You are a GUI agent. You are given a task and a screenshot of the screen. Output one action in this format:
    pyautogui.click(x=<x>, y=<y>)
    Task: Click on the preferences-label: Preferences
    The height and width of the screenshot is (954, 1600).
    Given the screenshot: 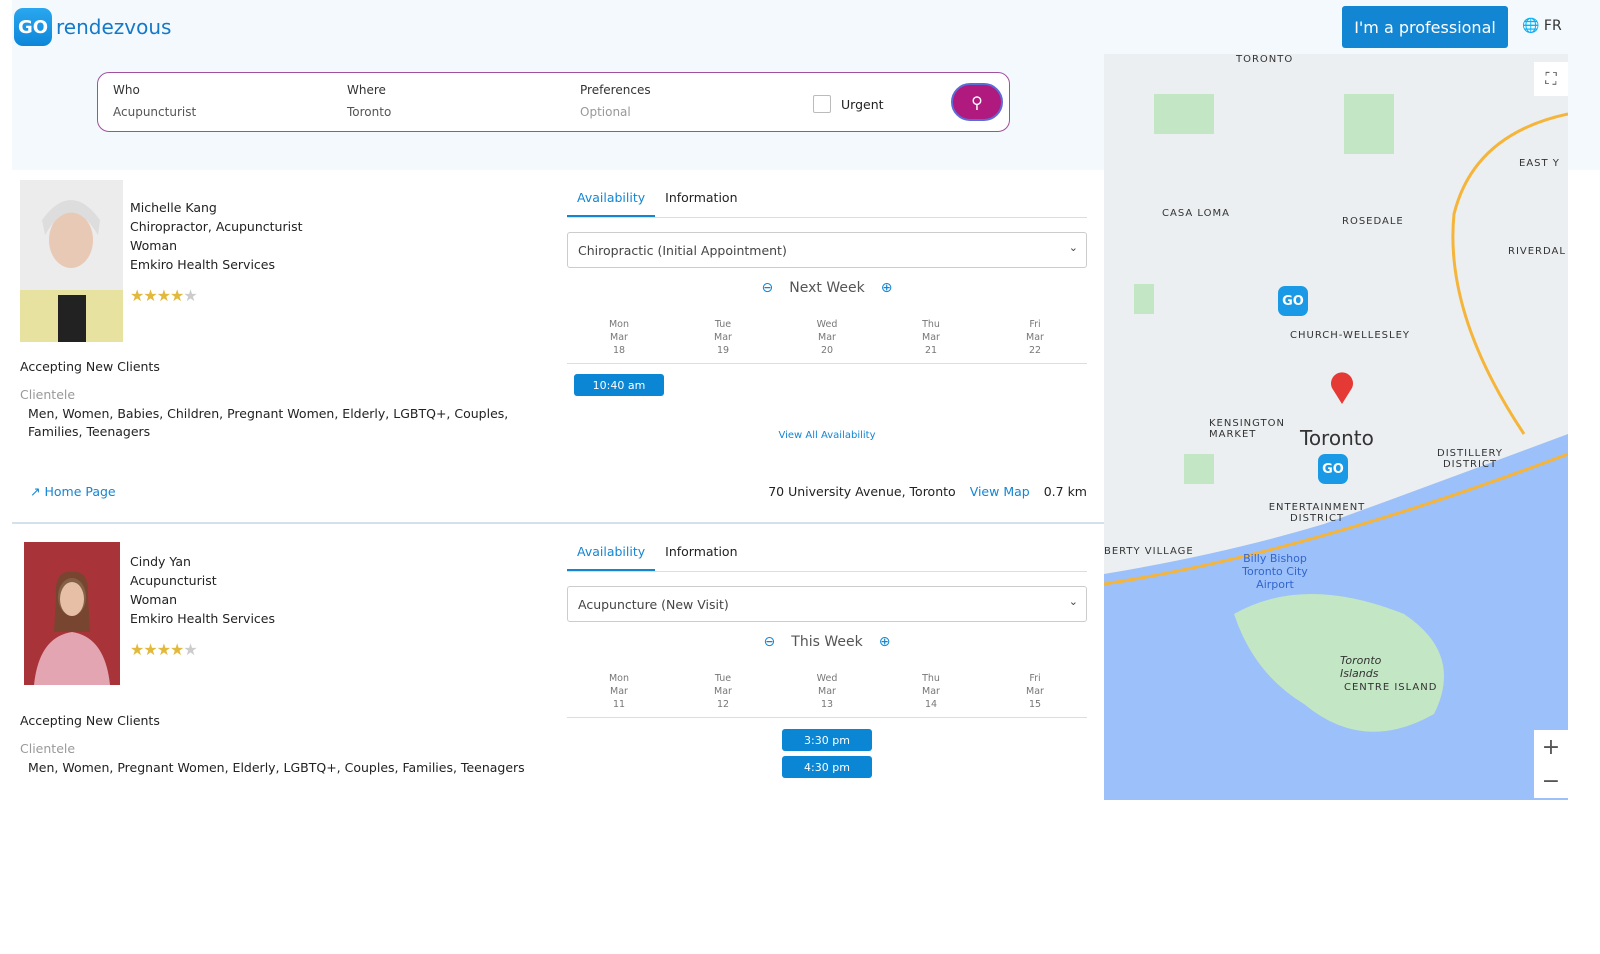 What is the action you would take?
    pyautogui.click(x=615, y=90)
    